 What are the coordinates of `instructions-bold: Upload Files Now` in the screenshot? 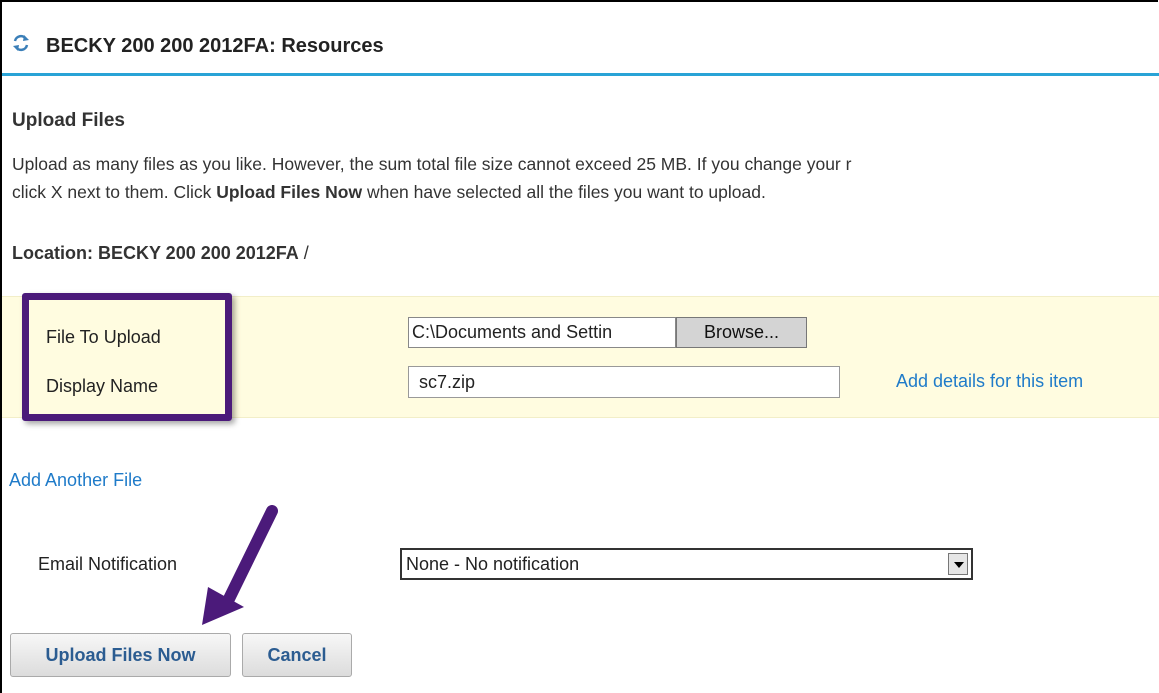 It's located at (289, 192).